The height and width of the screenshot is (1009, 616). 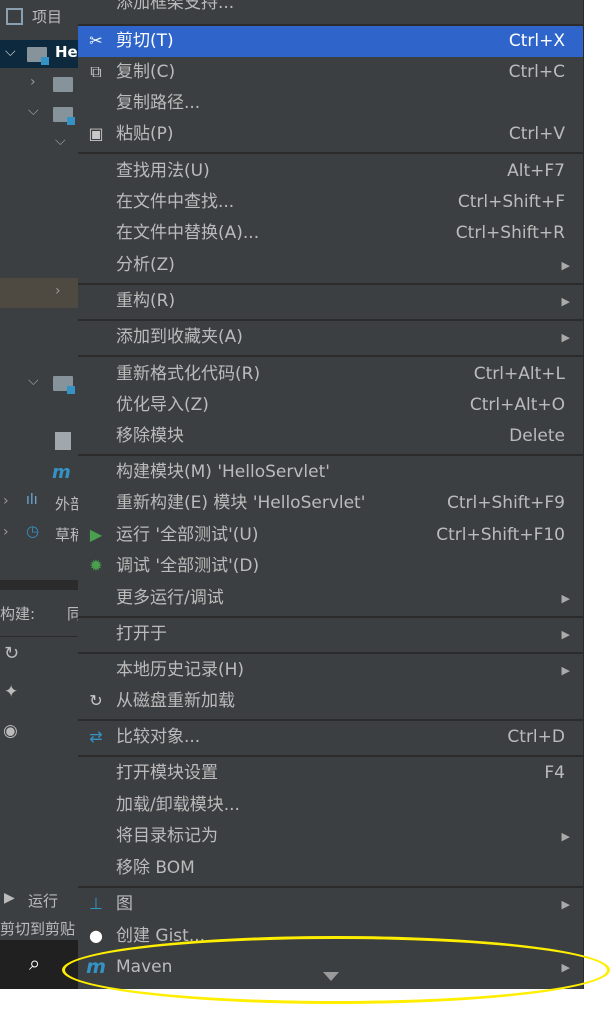 I want to click on menu-item-paste: ▣ 粘贴(P) Ctrl+V, so click(x=330, y=134).